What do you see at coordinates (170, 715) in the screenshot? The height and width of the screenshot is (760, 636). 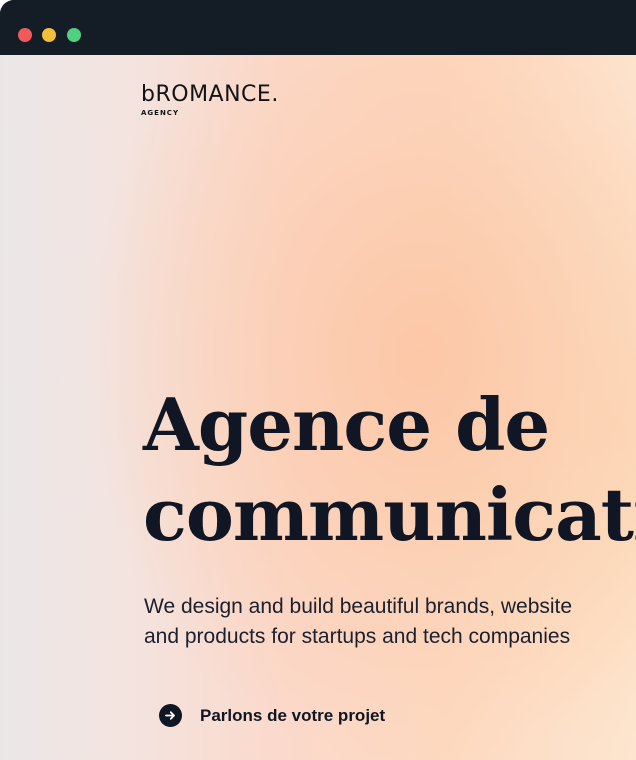 I see `arrow-right-icon` at bounding box center [170, 715].